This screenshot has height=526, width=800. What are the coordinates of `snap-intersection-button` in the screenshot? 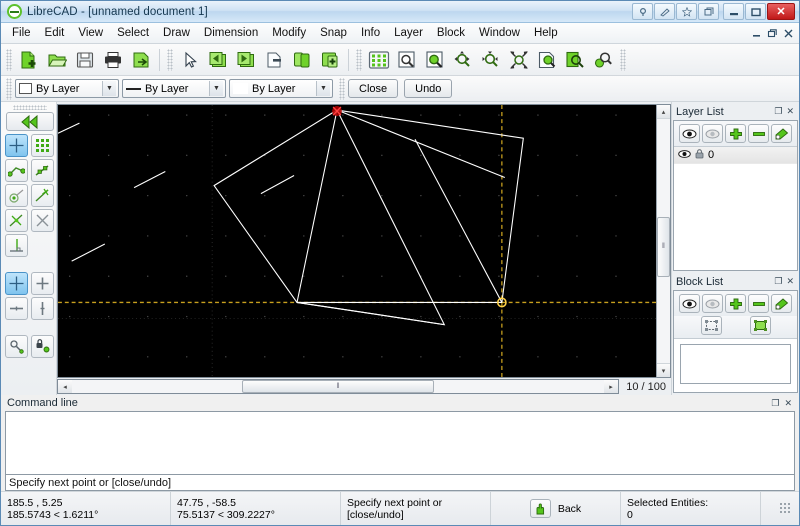 It's located at (42, 220).